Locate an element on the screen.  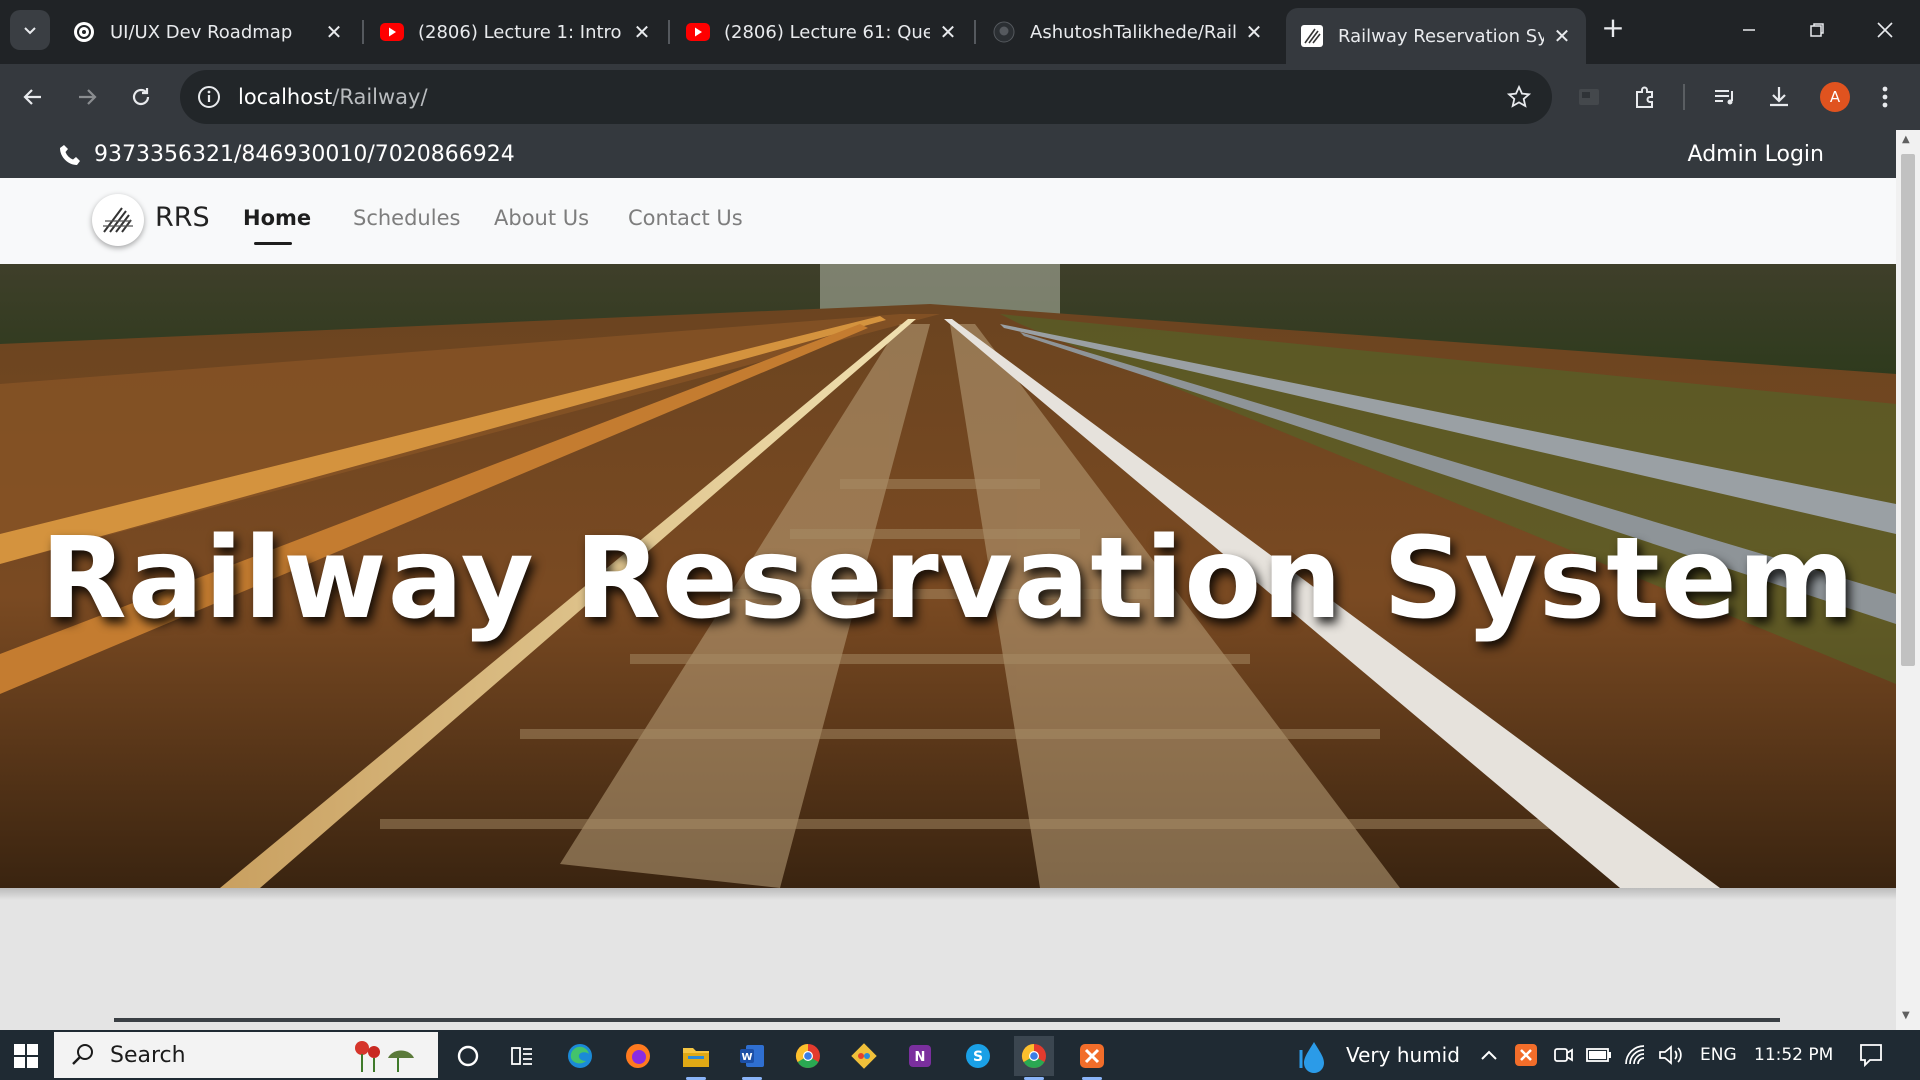
tab-title: (2806) Lecture 61: Queue is located at coordinates (827, 32).